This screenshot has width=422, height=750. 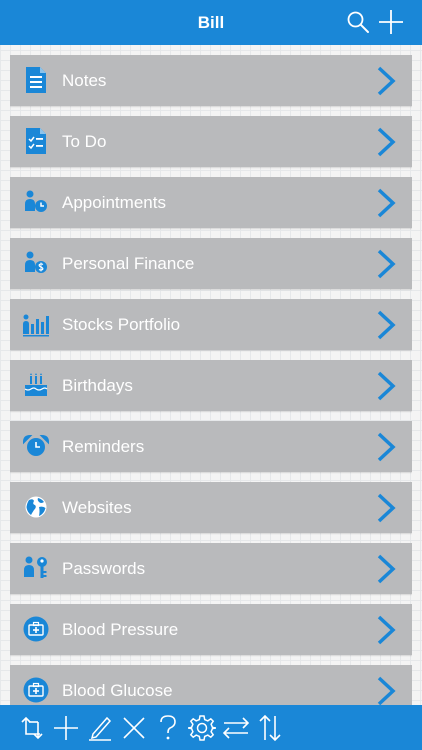 I want to click on swap-horizontal-button, so click(x=236, y=728).